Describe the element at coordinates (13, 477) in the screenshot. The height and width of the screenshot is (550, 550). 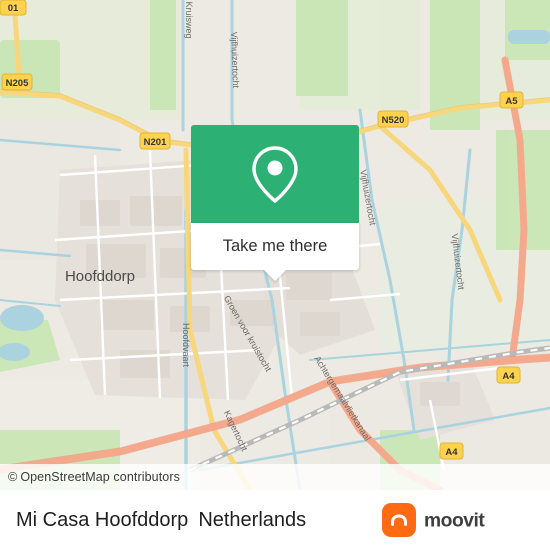
I see `copyright-symbol: ©` at that location.